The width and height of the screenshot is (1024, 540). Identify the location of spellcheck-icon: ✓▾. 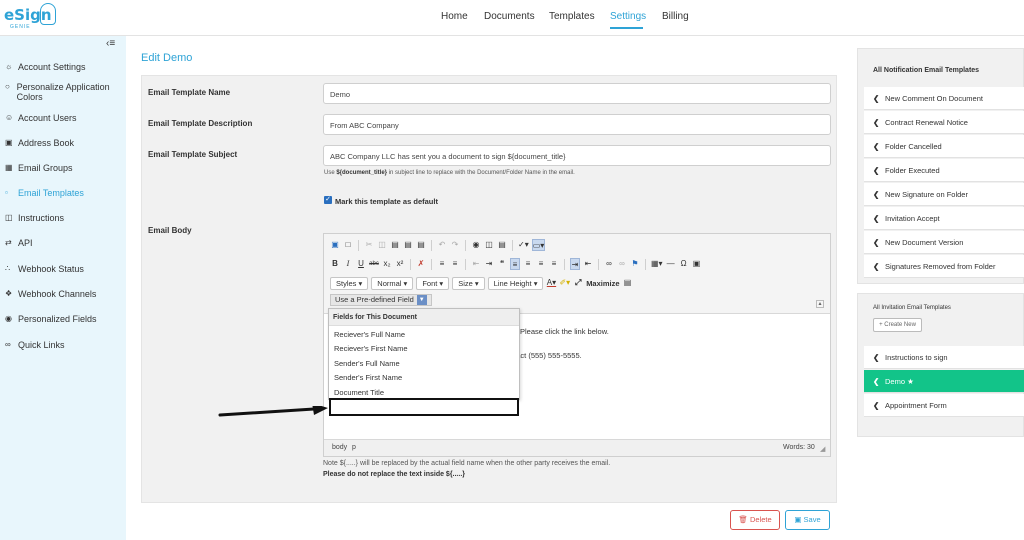
(523, 245).